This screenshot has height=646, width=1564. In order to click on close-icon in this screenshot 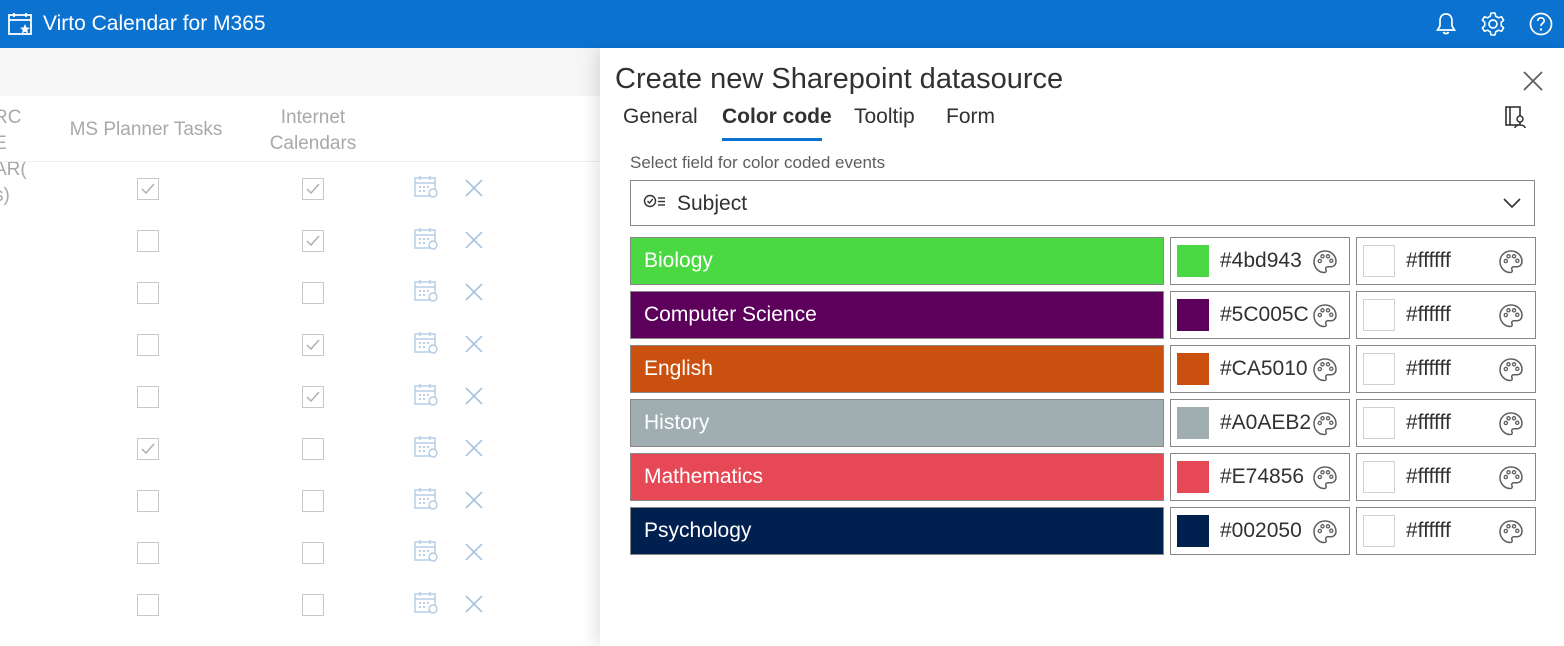, I will do `click(1533, 81)`.